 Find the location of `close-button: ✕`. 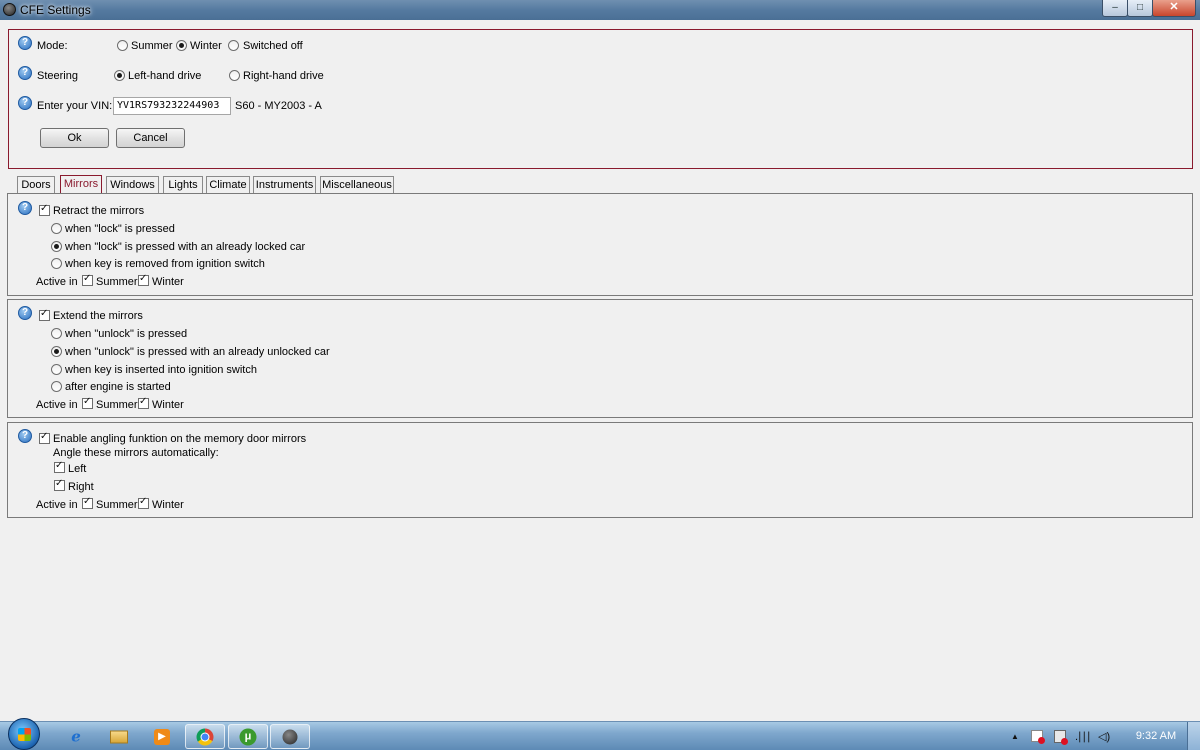

close-button: ✕ is located at coordinates (1174, 8).